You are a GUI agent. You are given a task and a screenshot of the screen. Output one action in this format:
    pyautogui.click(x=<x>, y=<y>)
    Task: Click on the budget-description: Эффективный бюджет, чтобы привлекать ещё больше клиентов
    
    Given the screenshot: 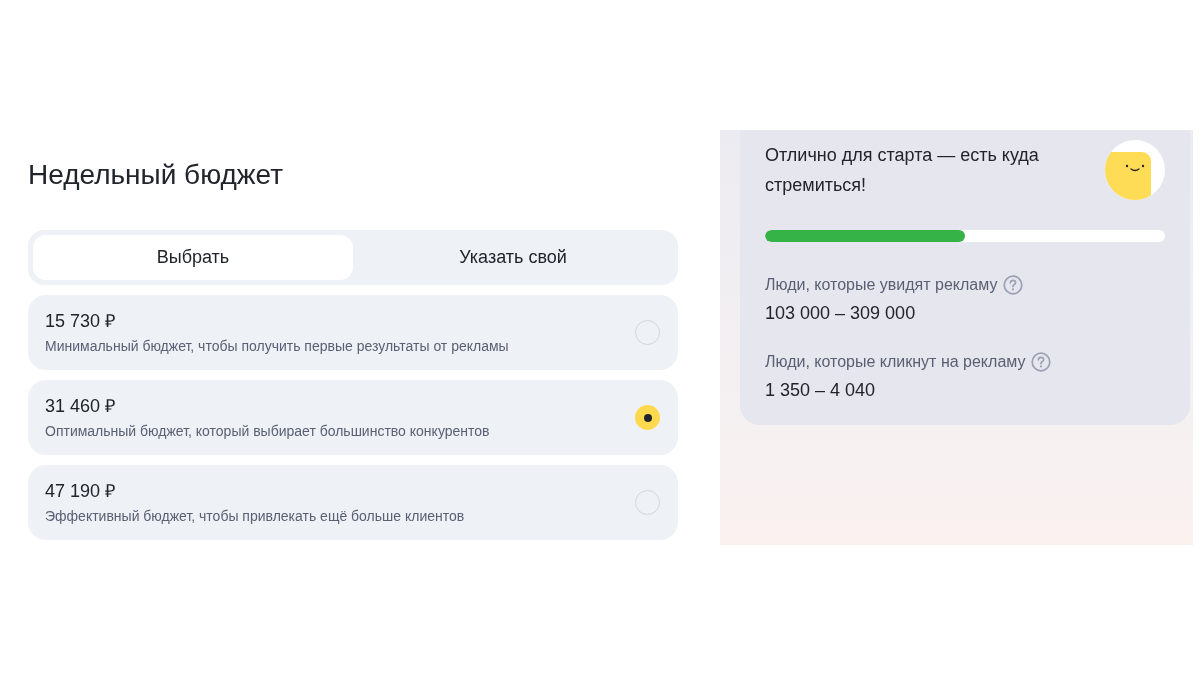 What is the action you would take?
    pyautogui.click(x=255, y=516)
    